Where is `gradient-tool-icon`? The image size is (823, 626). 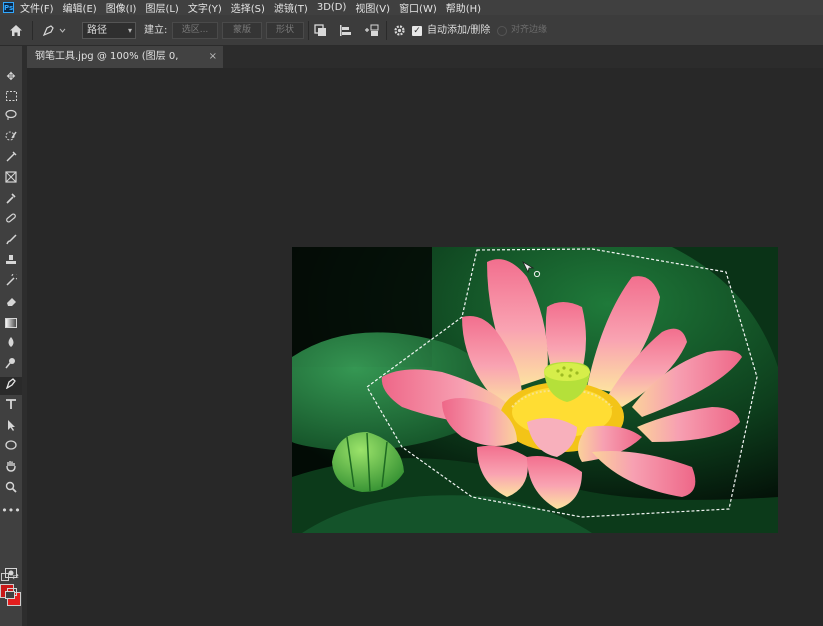 gradient-tool-icon is located at coordinates (11, 325).